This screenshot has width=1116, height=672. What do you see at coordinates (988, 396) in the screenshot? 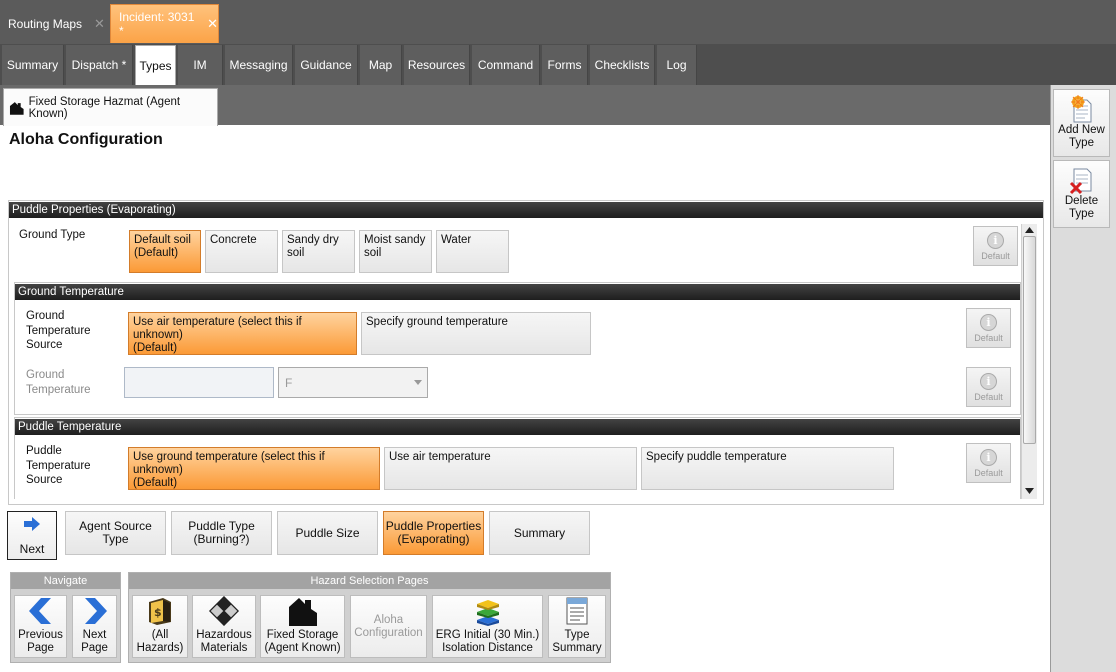
I see `default-label: Default` at bounding box center [988, 396].